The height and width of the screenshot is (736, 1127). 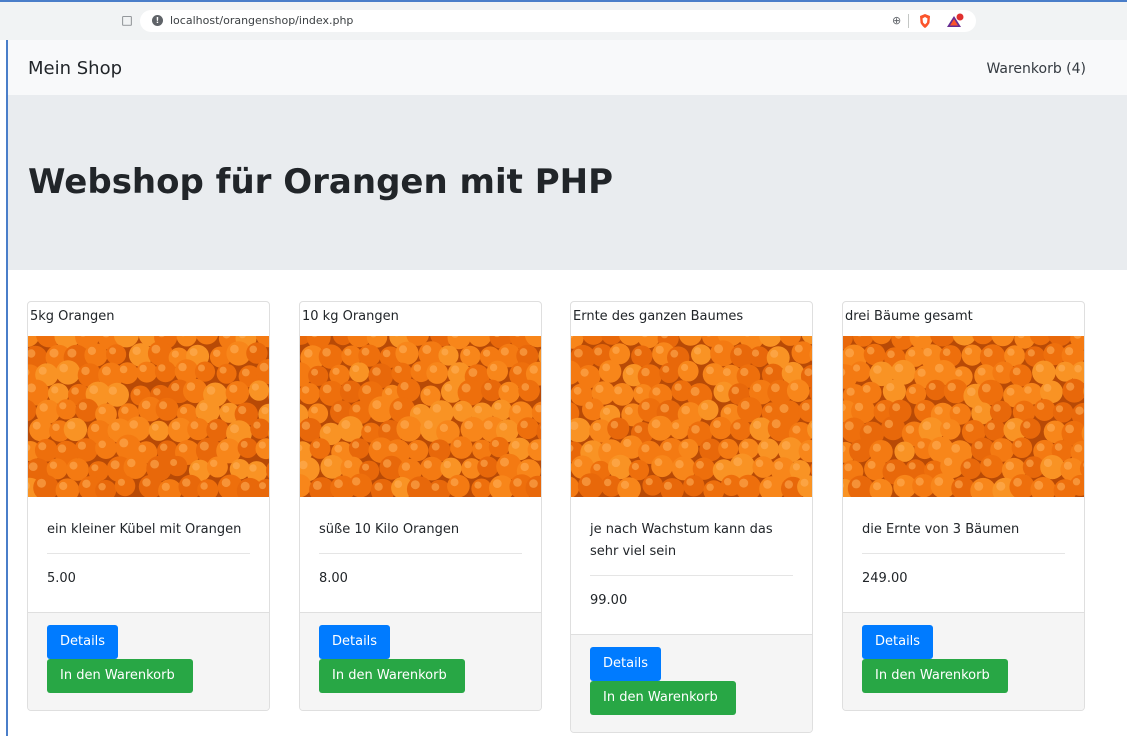 What do you see at coordinates (567, 67) in the screenshot?
I see `navbar: Mein Shop Warenkorb (4)` at bounding box center [567, 67].